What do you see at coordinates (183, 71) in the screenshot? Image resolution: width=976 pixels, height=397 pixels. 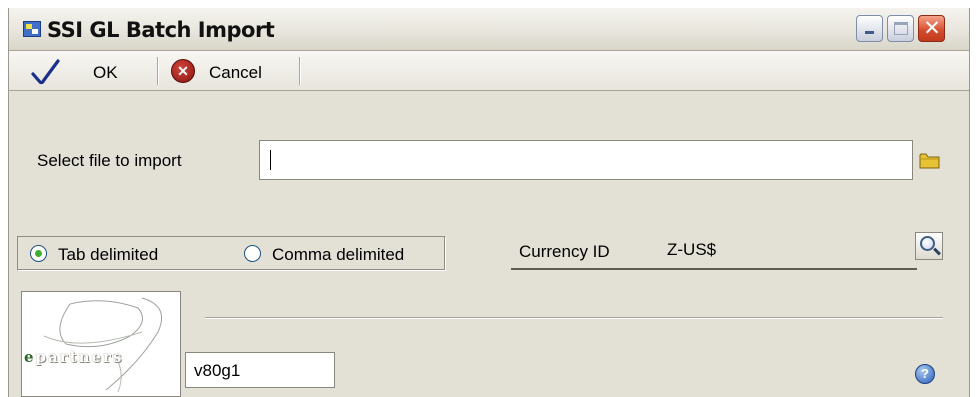 I see `cancel-x-icon: ✕` at bounding box center [183, 71].